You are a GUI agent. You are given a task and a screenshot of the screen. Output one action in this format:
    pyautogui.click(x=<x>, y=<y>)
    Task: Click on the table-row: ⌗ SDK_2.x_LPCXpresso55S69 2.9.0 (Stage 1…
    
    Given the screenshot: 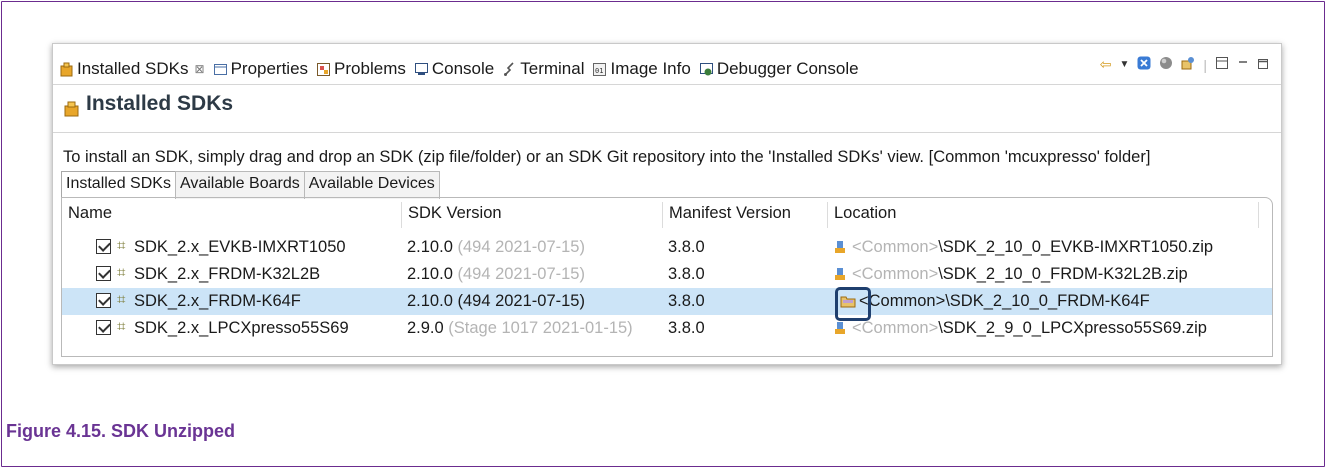 What is the action you would take?
    pyautogui.click(x=667, y=328)
    